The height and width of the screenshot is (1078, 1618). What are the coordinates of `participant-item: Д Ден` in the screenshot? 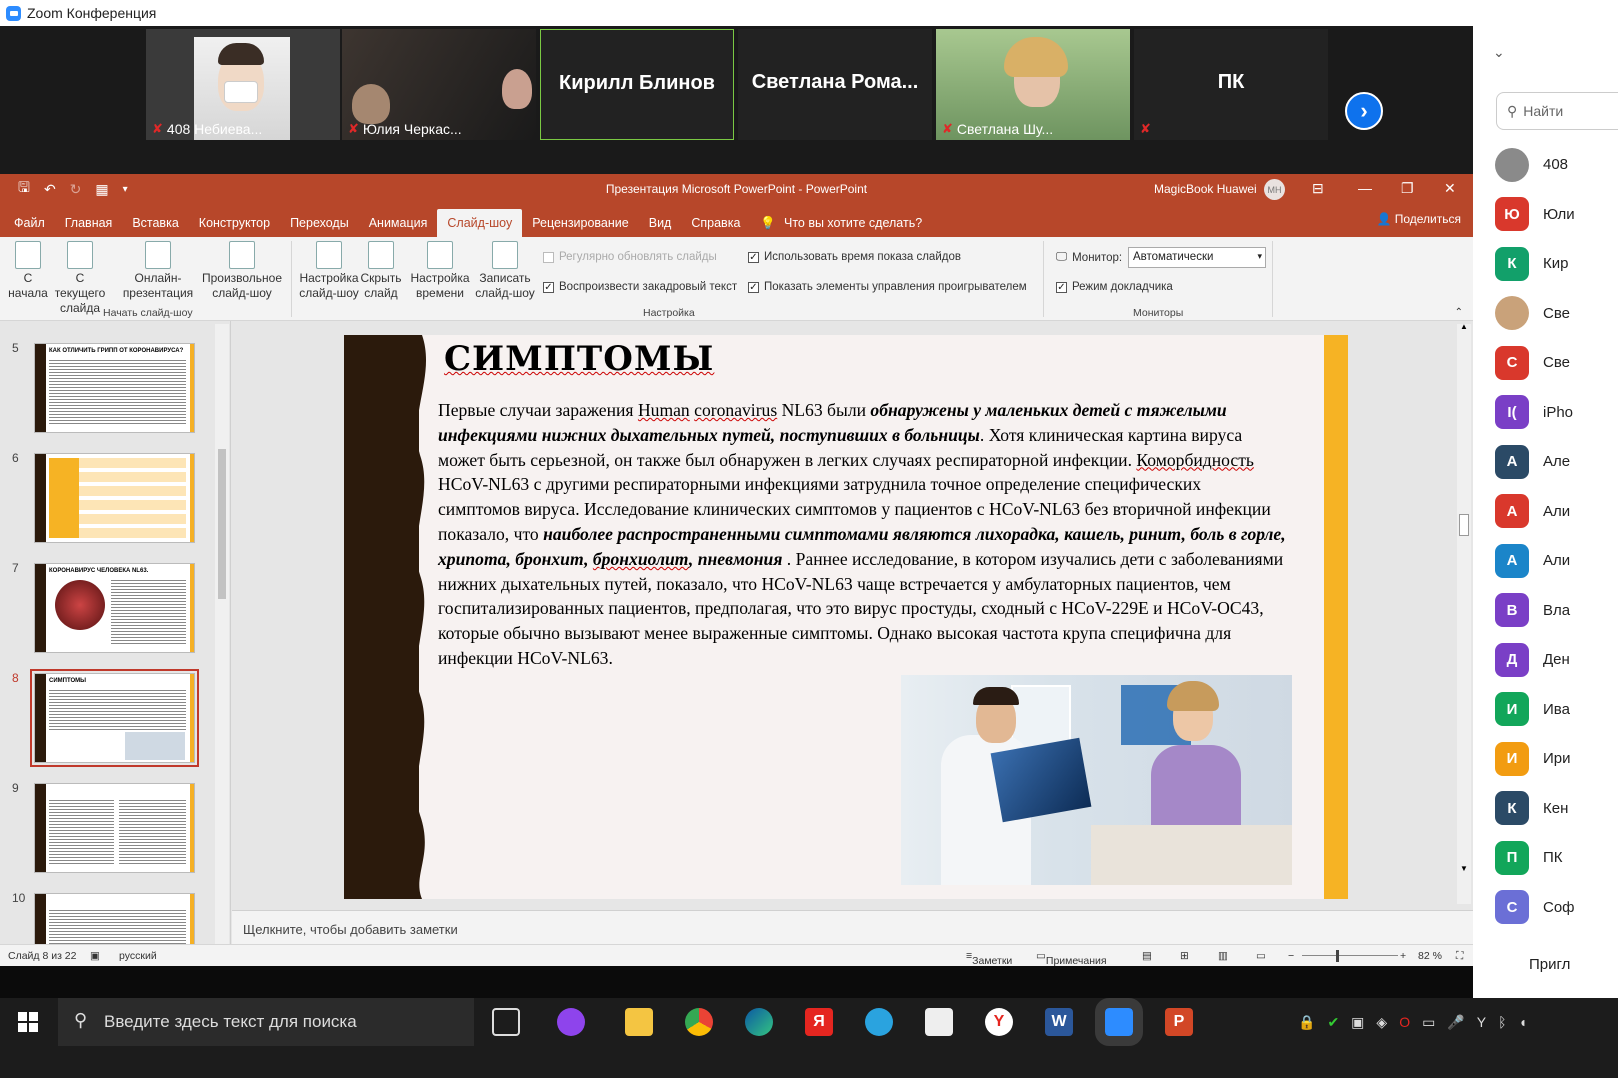 It's located at (1556, 660).